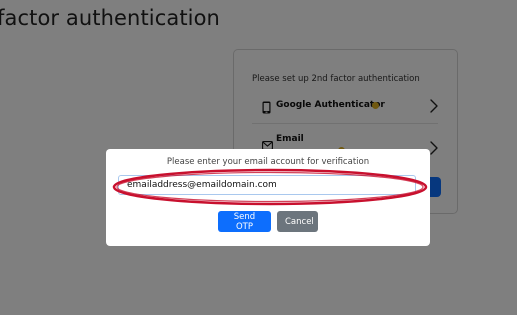 This screenshot has width=517, height=315. I want to click on cancel-button: Cancel, so click(297, 221).